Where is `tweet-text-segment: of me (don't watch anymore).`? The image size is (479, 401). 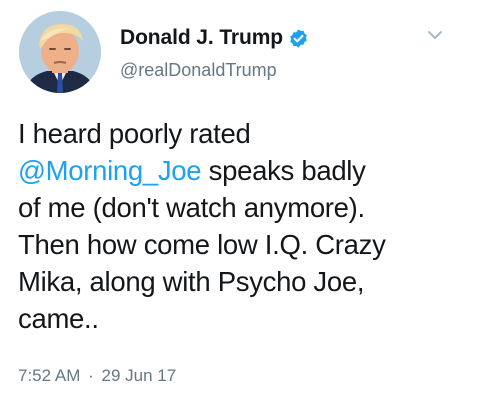
tweet-text-segment: of me (don't watch anymore). is located at coordinates (191, 207).